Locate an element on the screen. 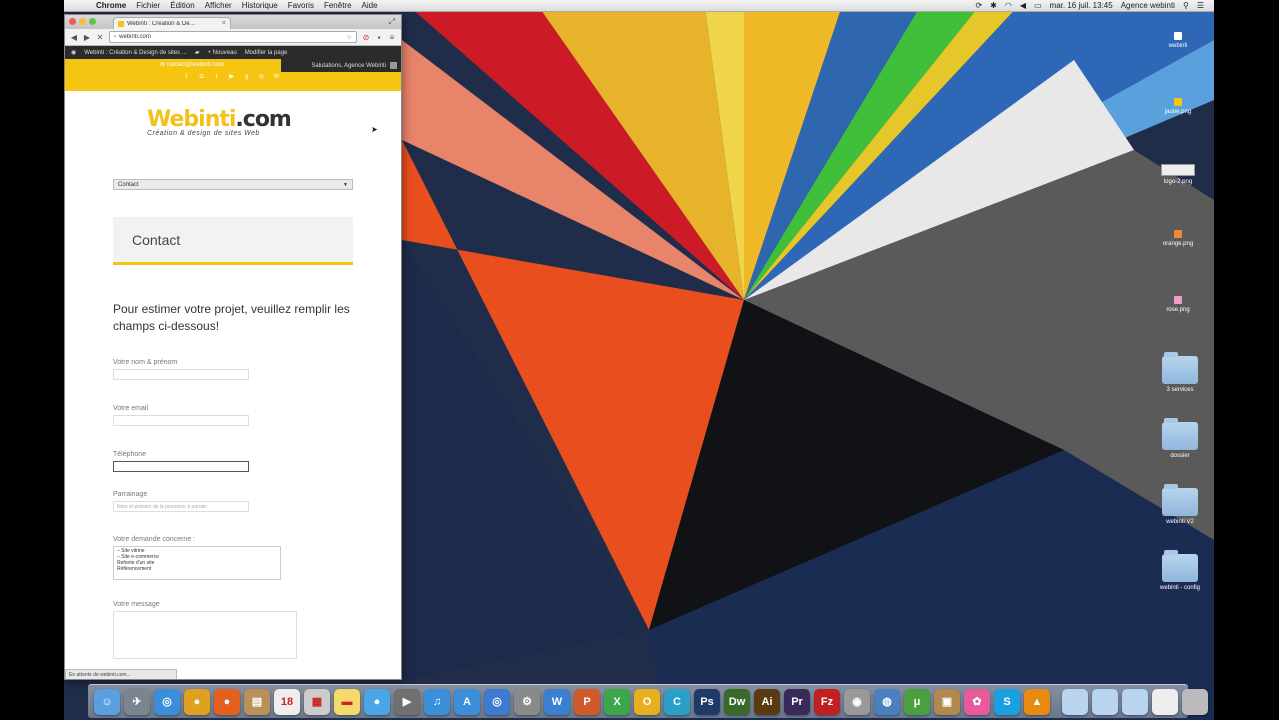 This screenshot has width=1279, height=720. menu-historique: Historique is located at coordinates (260, 5).